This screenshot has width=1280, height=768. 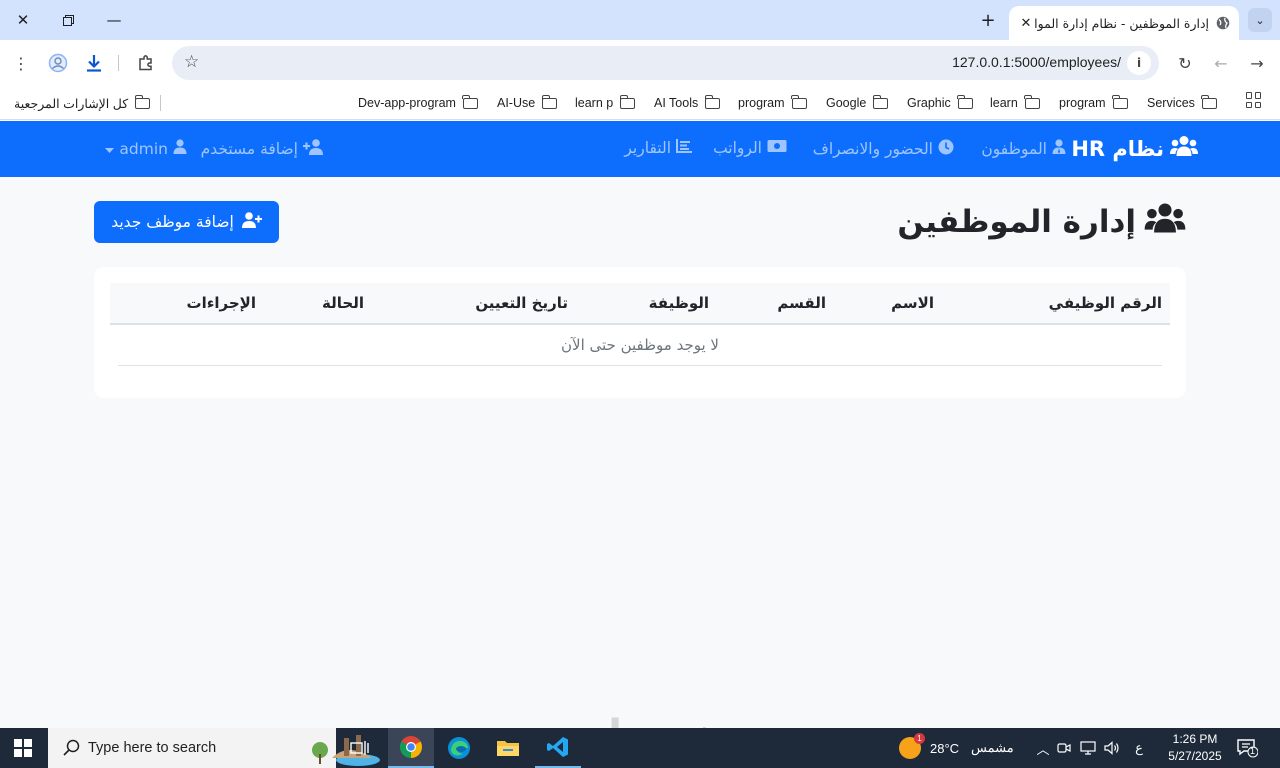 I want to click on bookmark-folder: learn p, so click(x=605, y=103).